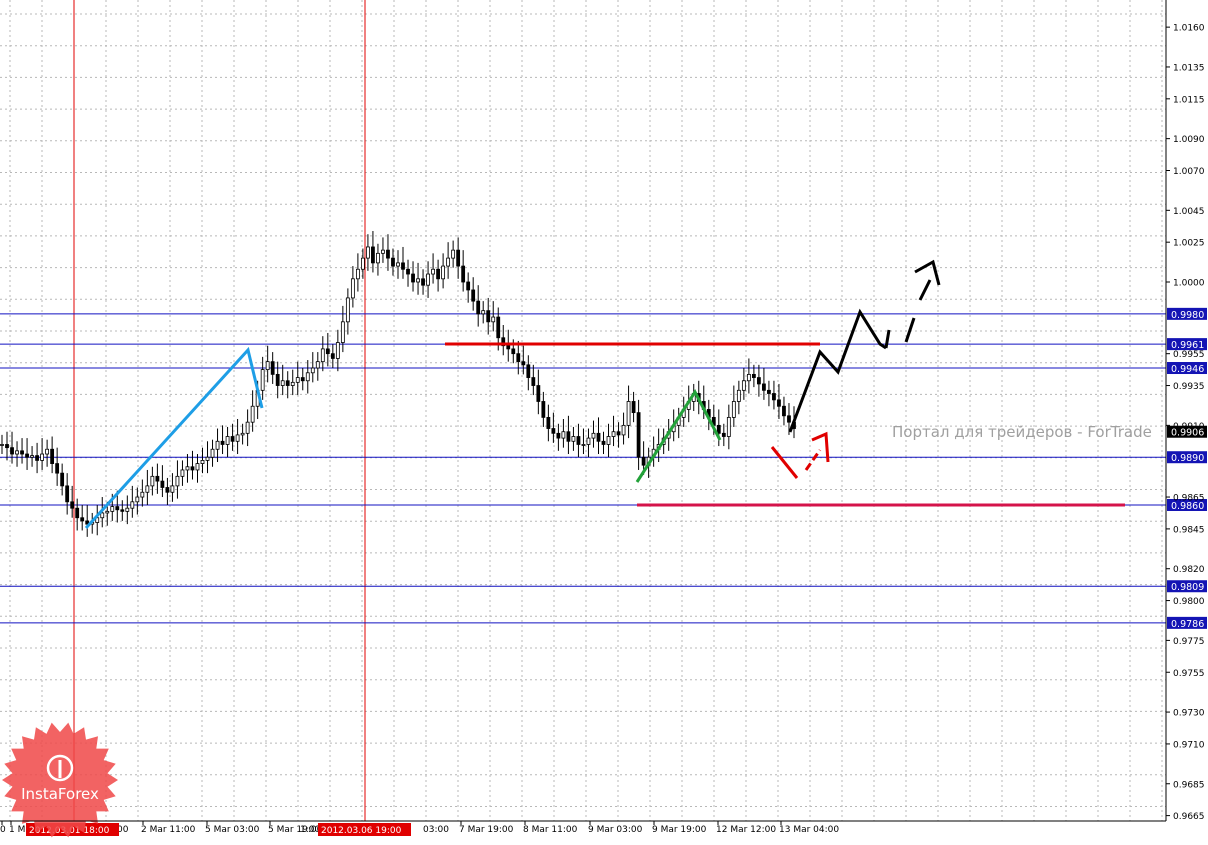 The height and width of the screenshot is (845, 1208). I want to click on y-tick-label: 0.9665, so click(1189, 817).